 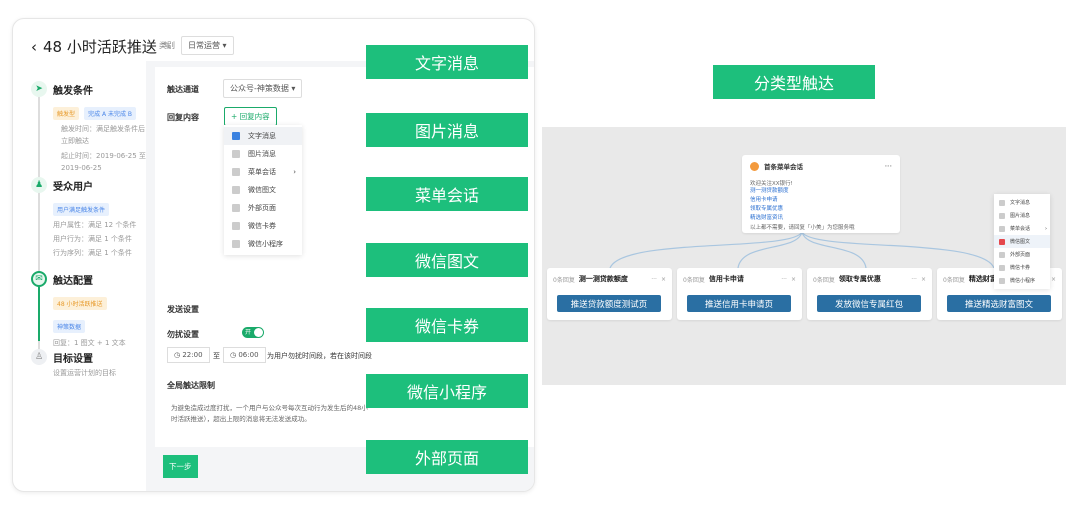 What do you see at coordinates (1022, 202) in the screenshot?
I see `menu-item: 文字消息` at bounding box center [1022, 202].